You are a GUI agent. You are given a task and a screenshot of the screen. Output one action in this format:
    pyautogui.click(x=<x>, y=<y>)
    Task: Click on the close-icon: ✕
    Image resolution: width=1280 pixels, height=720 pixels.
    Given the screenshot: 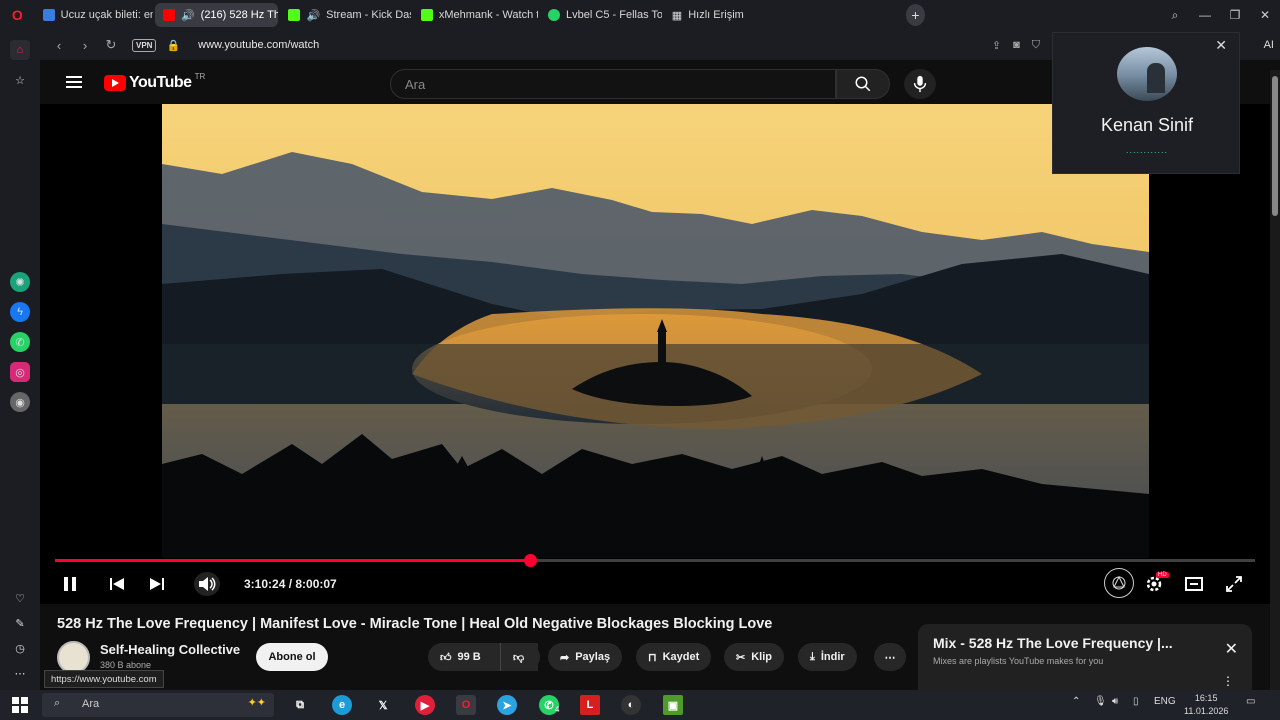 What is the action you would take?
    pyautogui.click(x=1231, y=649)
    